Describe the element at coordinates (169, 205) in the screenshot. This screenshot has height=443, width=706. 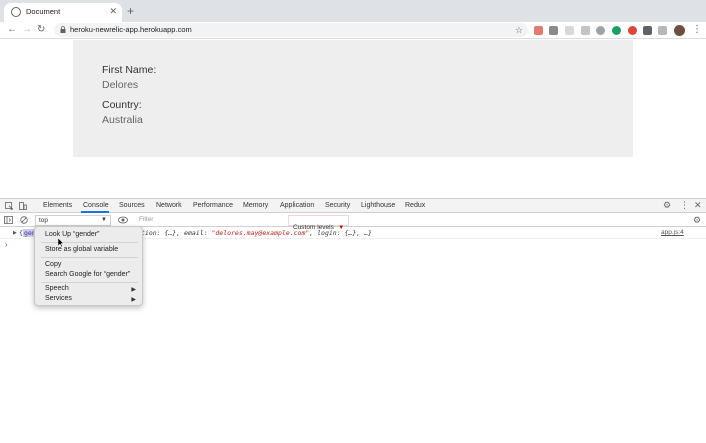
I see `tab-network: Network` at that location.